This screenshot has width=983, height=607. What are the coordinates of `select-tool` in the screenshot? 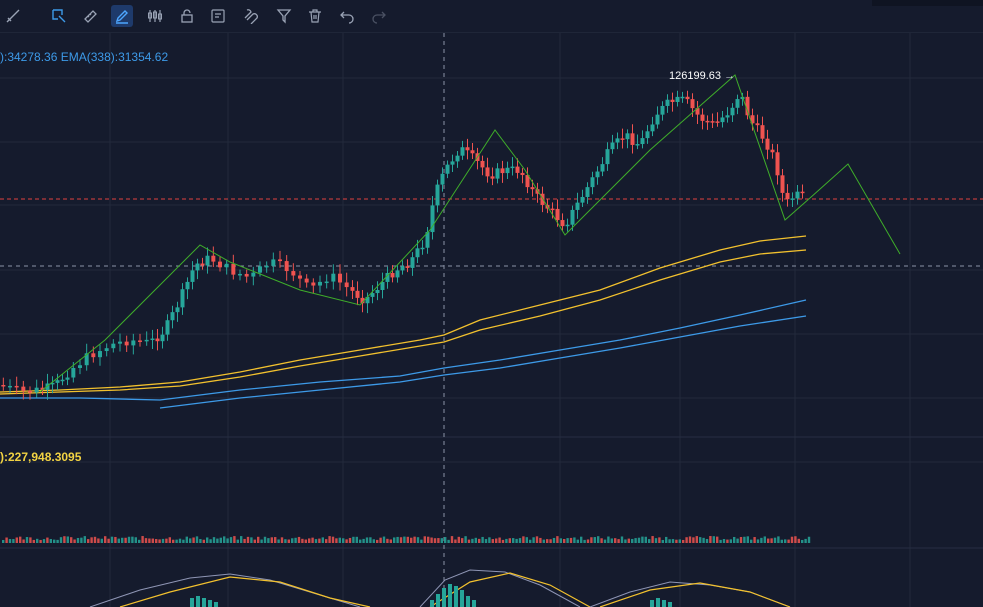 It's located at (59, 16).